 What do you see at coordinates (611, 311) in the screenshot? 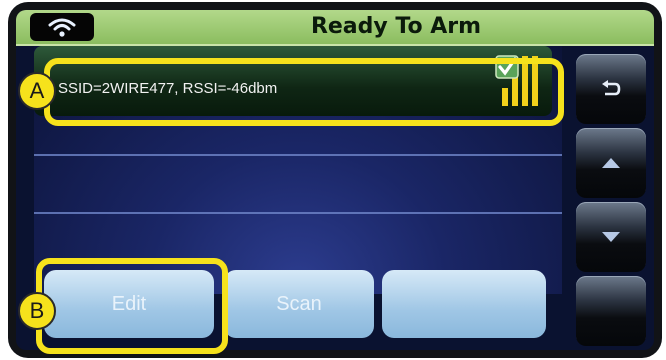
I see `blank-side-button` at bounding box center [611, 311].